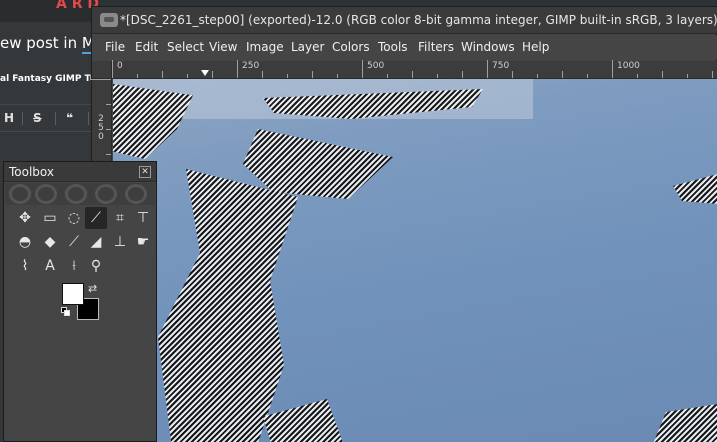 The height and width of the screenshot is (442, 717). I want to click on free-select-icon: ◌, so click(74, 218).